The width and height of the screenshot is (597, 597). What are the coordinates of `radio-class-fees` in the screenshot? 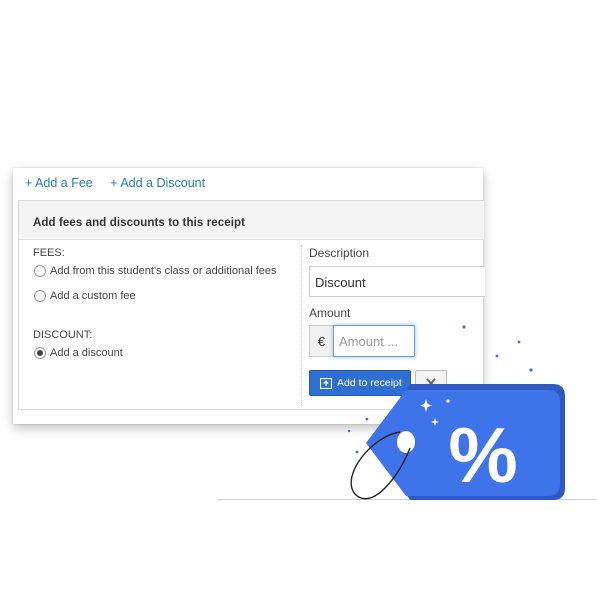 It's located at (40, 271).